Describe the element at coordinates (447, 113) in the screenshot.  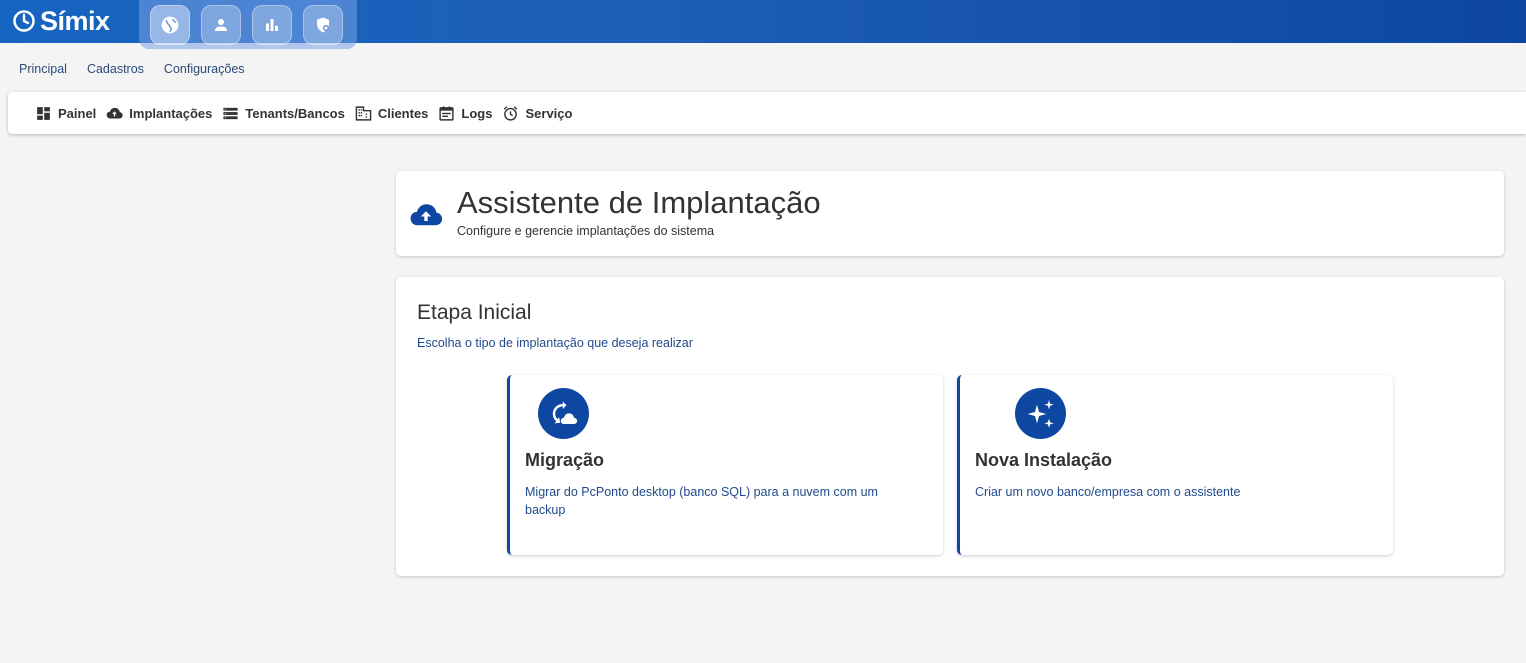
I see `event-note-icon` at that location.